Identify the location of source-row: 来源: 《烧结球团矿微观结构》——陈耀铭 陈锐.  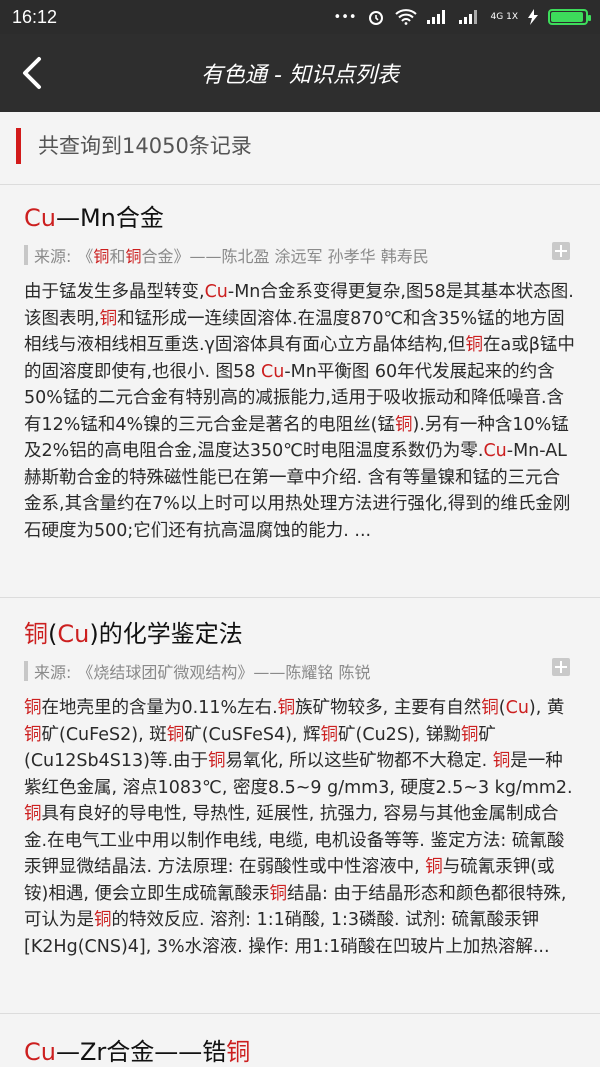
(300, 671).